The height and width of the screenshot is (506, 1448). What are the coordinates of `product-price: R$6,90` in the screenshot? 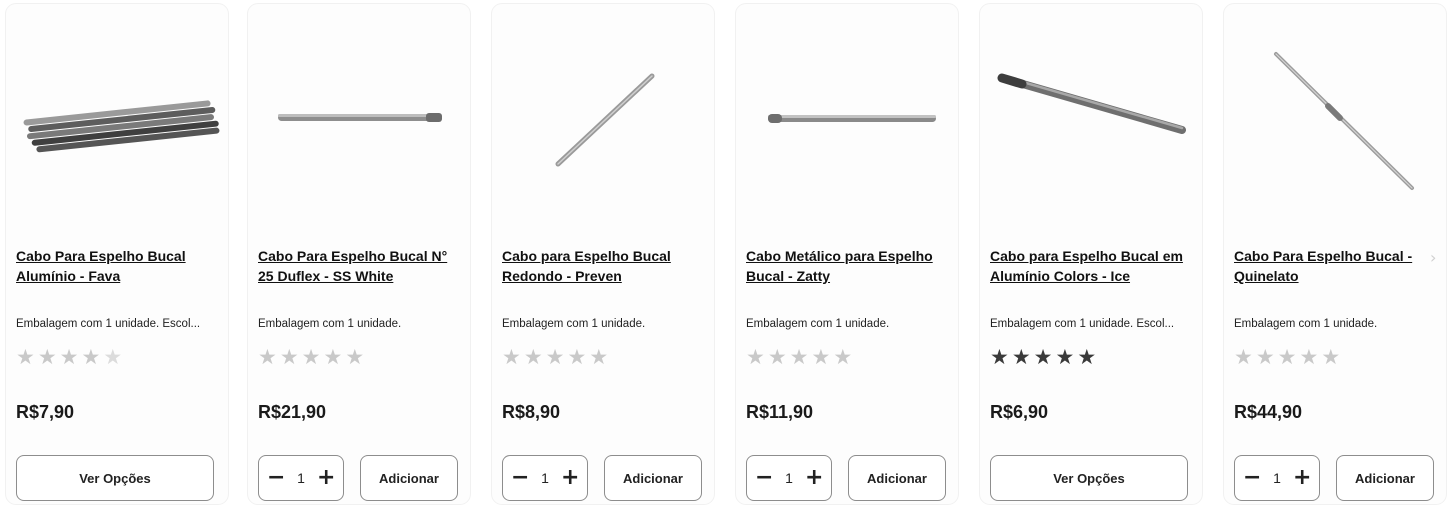 It's located at (1019, 412).